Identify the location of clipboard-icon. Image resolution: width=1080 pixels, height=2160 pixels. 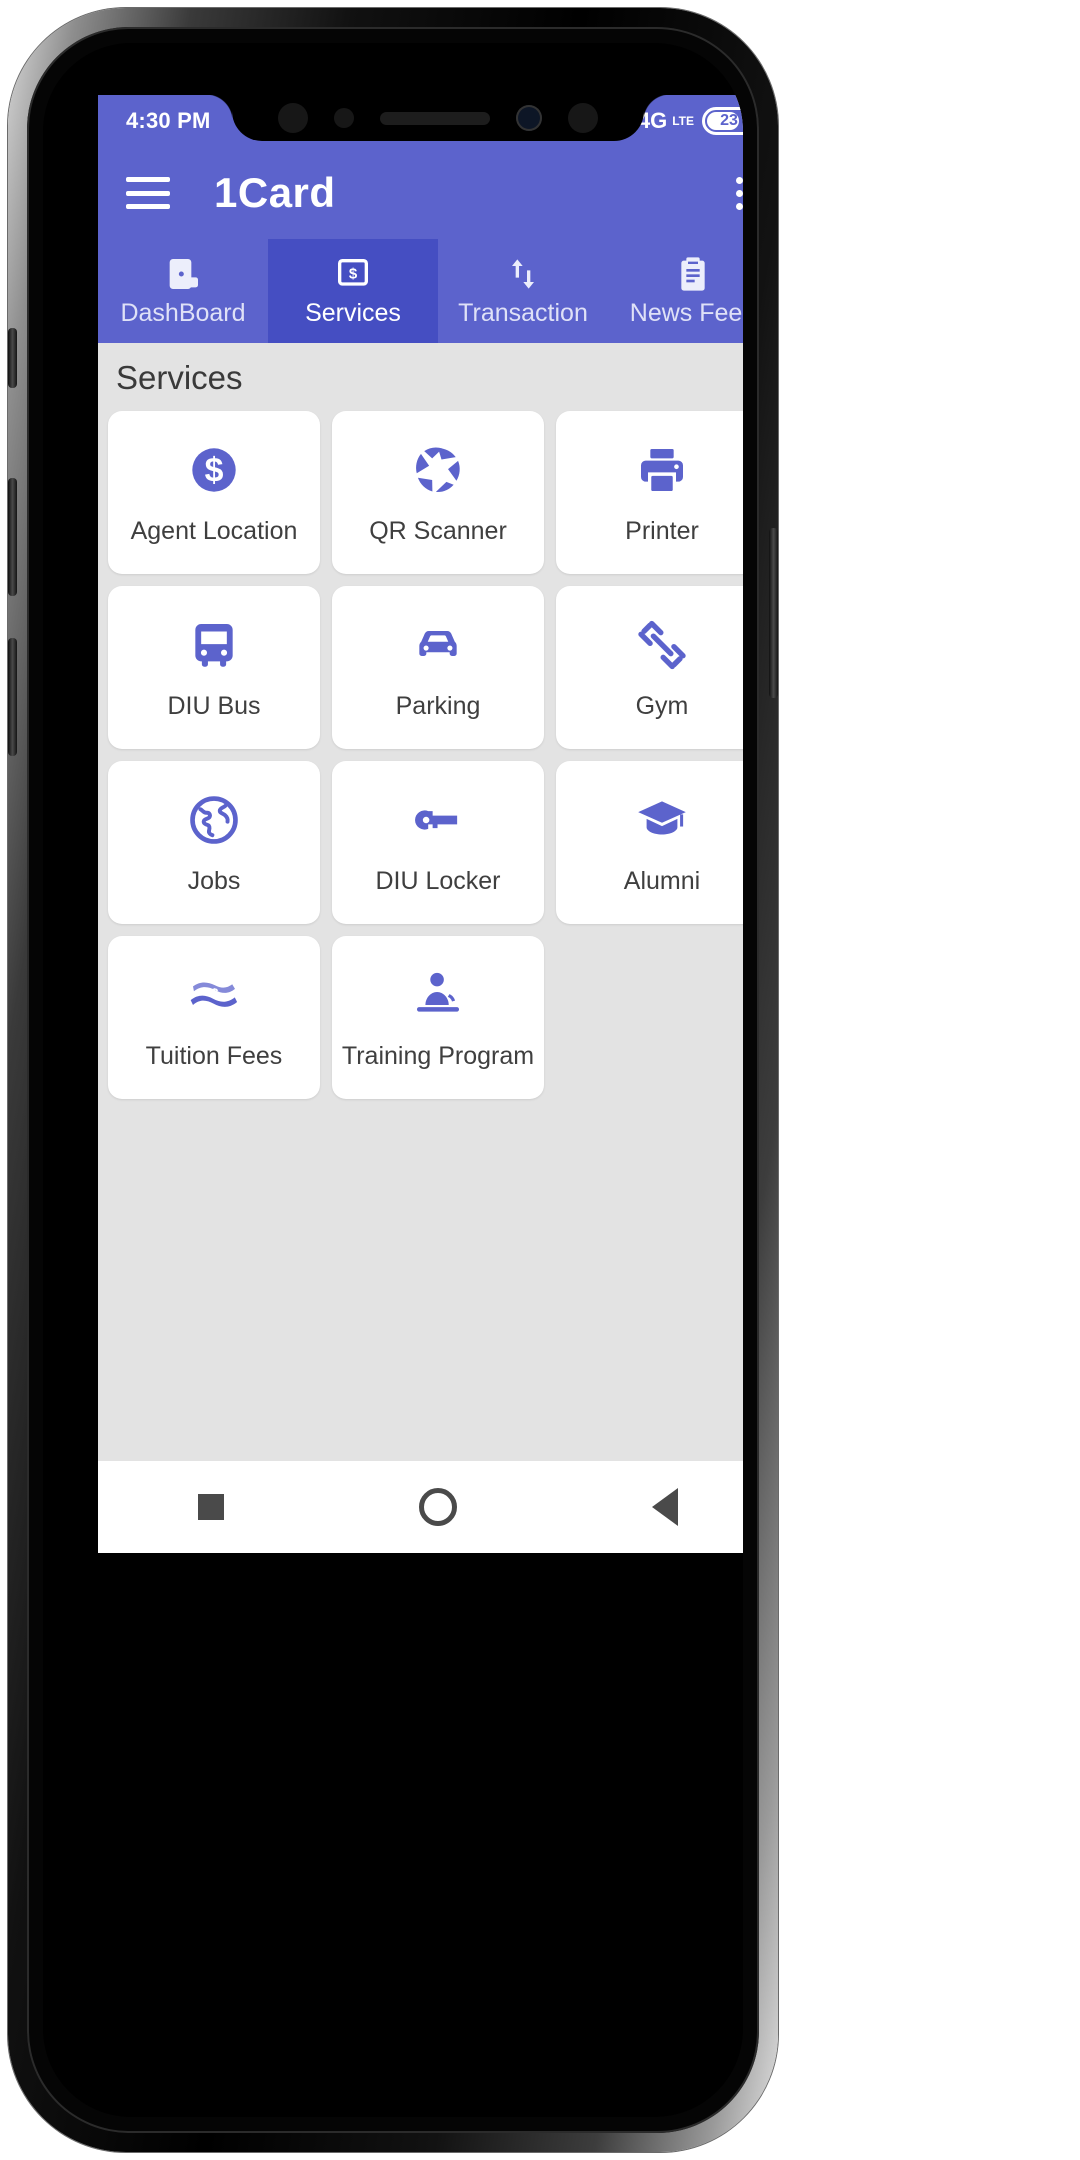
(693, 274).